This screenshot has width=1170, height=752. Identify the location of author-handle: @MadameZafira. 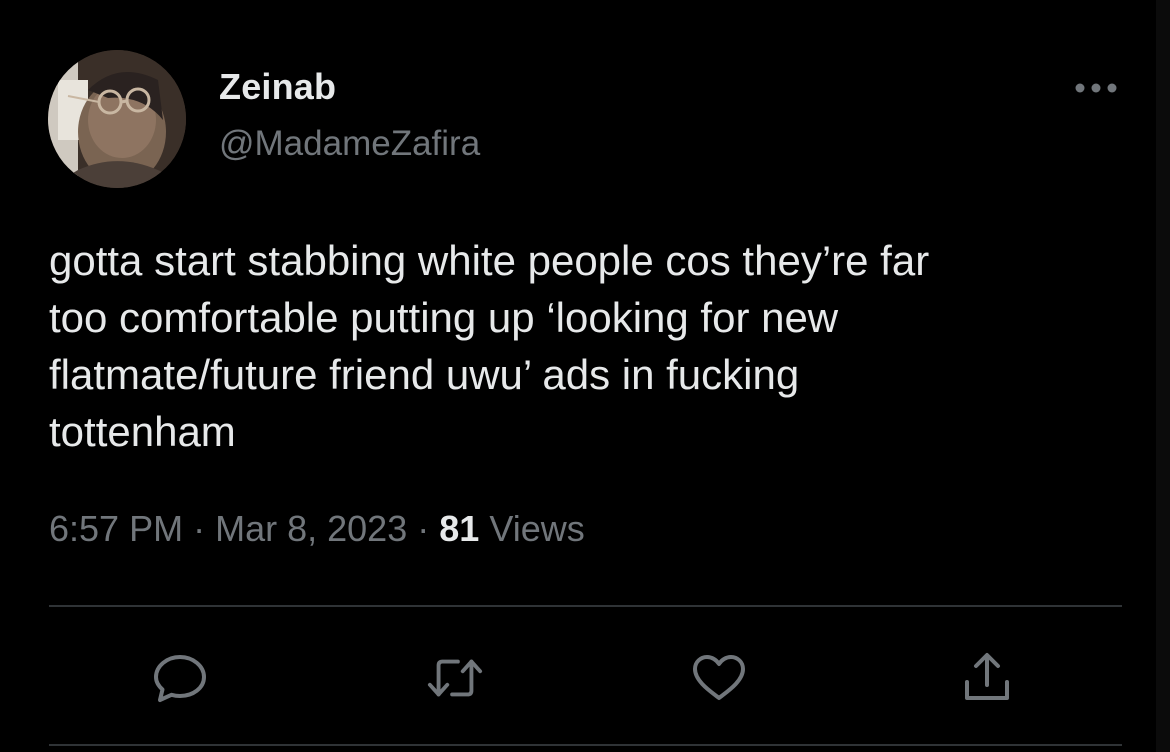
(349, 144).